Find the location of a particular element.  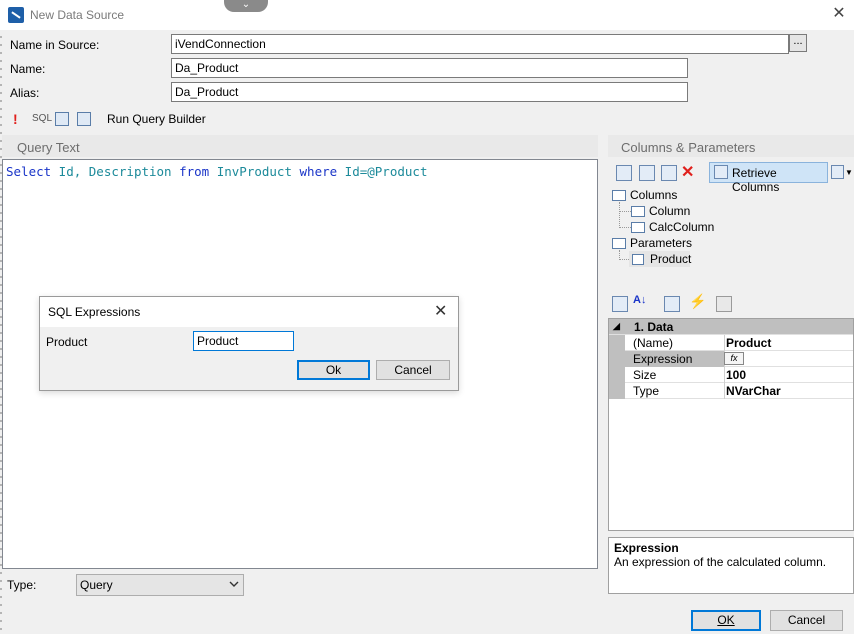

grid-row-selected: Expression fx is located at coordinates (731, 359).